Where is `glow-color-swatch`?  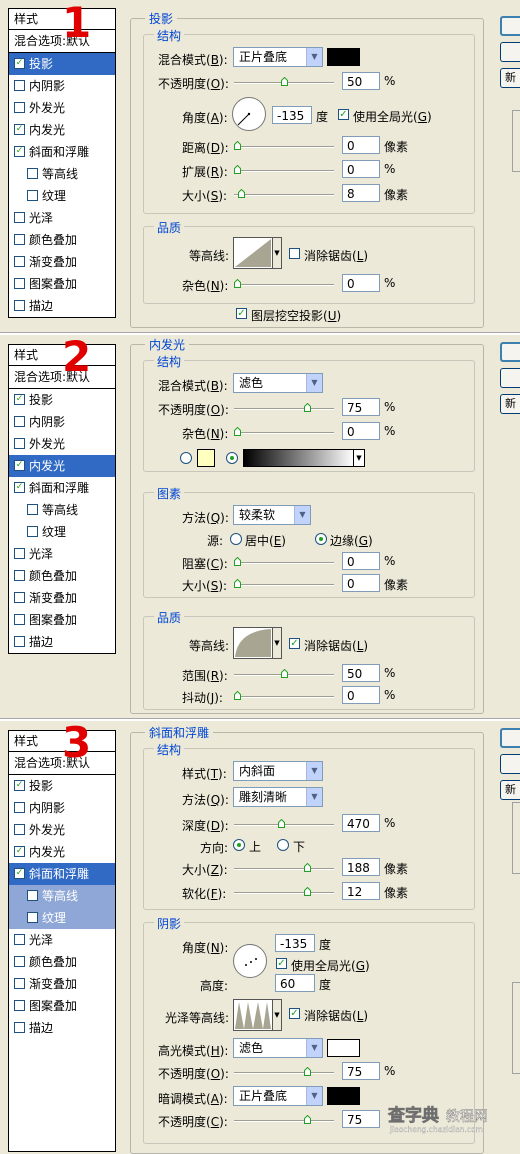
glow-color-swatch is located at coordinates (206, 458).